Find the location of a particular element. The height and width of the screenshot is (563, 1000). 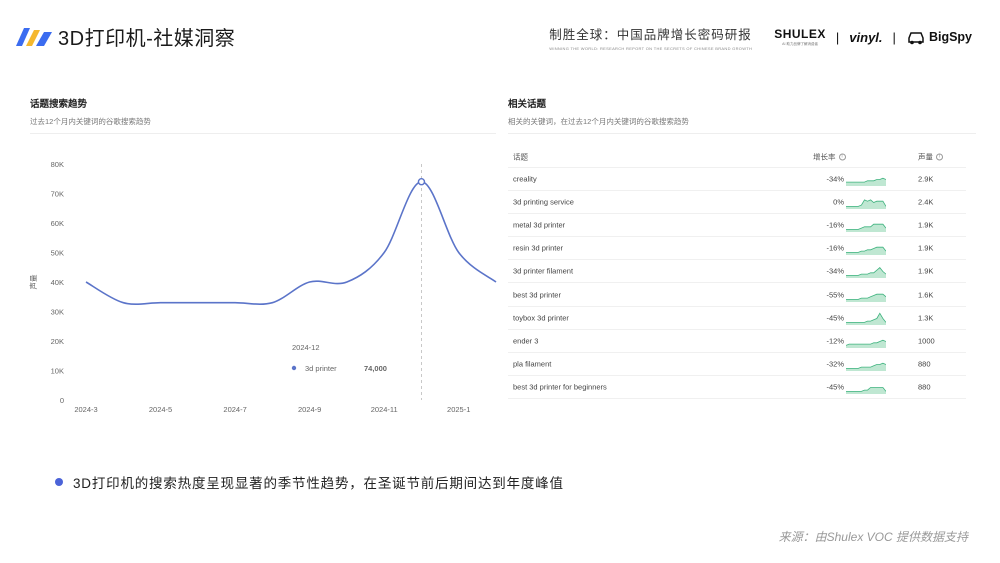

table-row: 3d printer filament -34% 1.9K is located at coordinates (737, 272).